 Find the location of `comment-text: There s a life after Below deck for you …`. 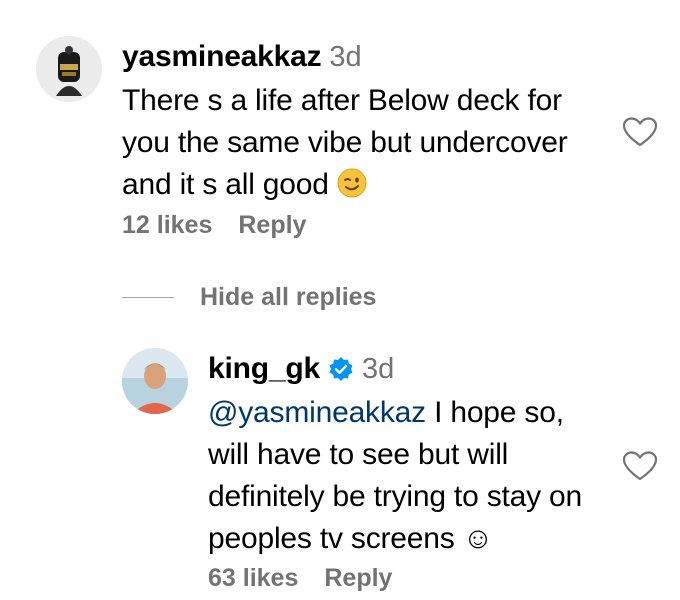

comment-text: There s a life after Below deck for you … is located at coordinates (345, 145).